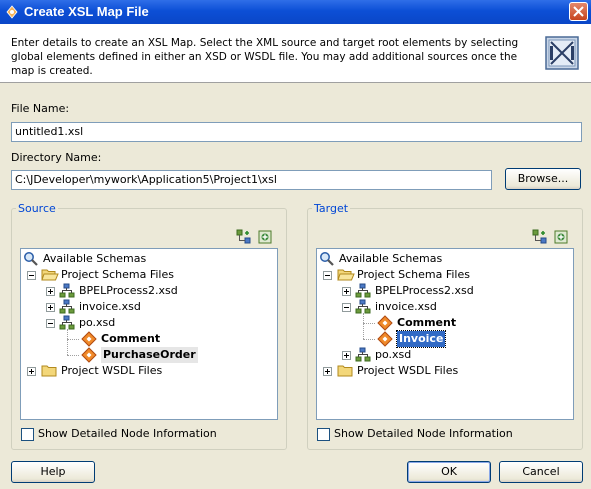 The width and height of the screenshot is (591, 489). What do you see at coordinates (112, 370) in the screenshot?
I see `source-wsdl-label: Project WSDL Files` at bounding box center [112, 370].